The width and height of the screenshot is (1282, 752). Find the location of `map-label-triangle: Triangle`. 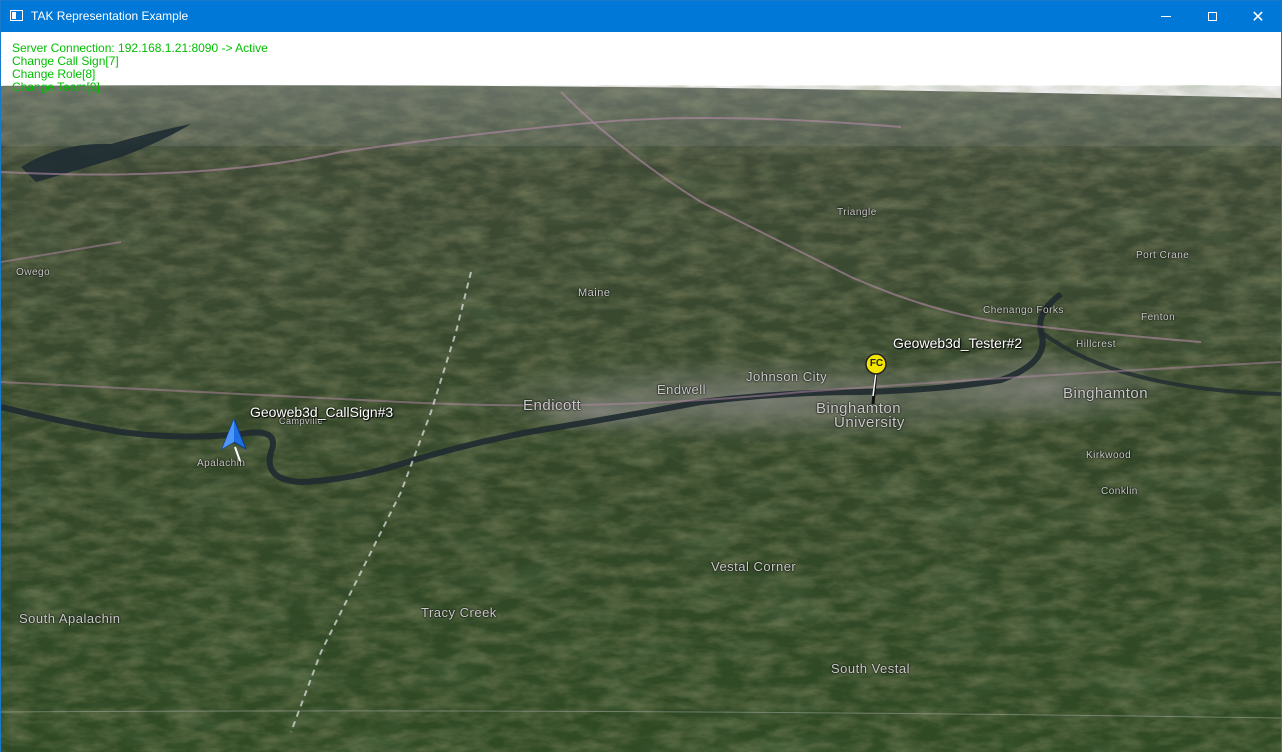

map-label-triangle: Triangle is located at coordinates (857, 212).